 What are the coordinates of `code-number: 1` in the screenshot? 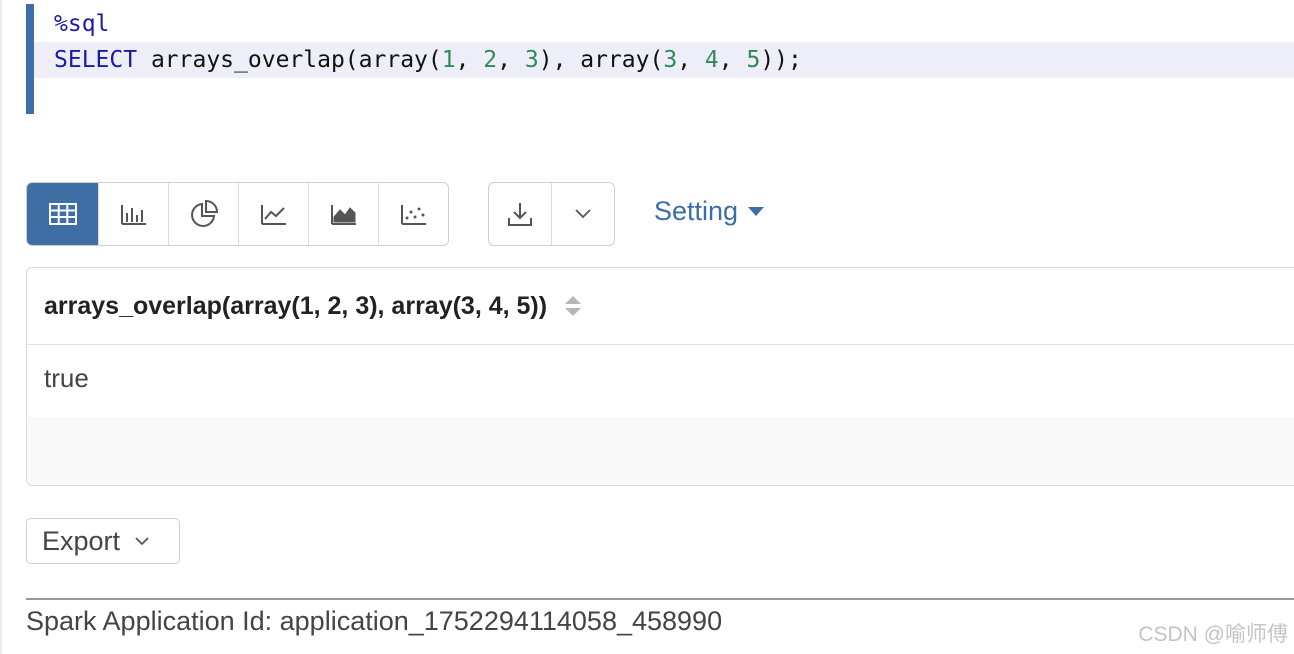 It's located at (448, 60).